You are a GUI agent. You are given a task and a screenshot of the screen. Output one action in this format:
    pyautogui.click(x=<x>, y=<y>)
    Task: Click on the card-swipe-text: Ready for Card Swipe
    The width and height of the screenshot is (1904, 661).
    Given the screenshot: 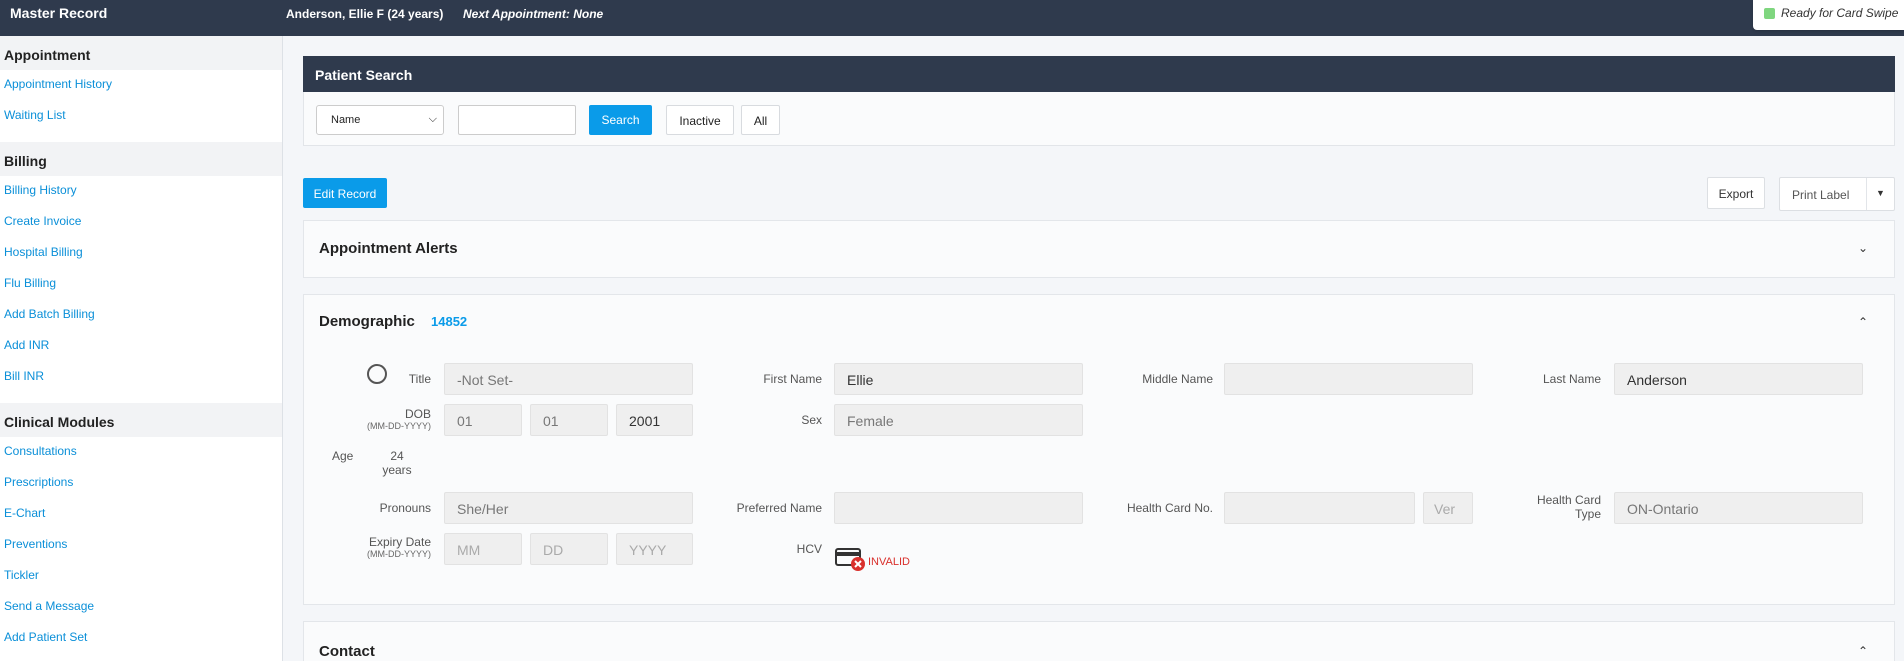 What is the action you would take?
    pyautogui.click(x=1840, y=13)
    